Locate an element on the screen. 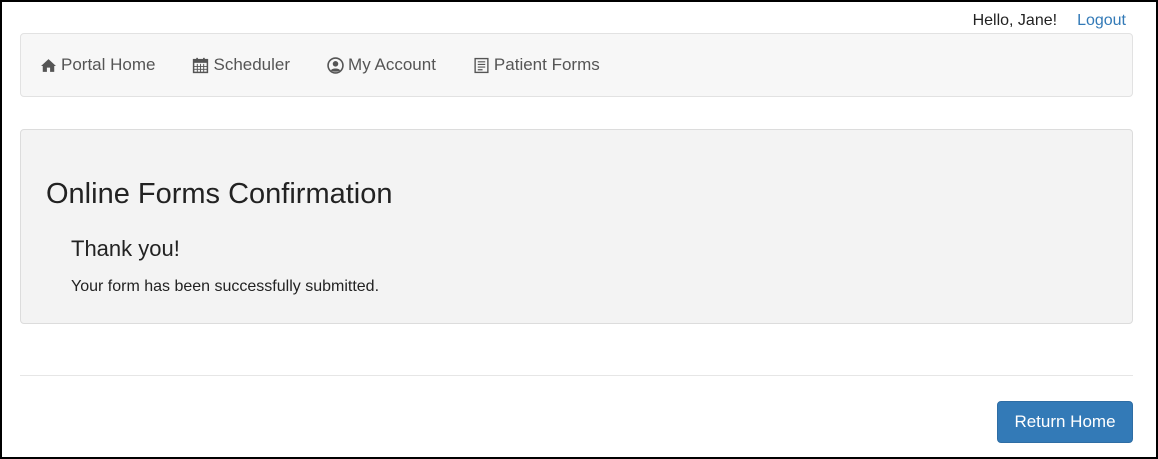 The width and height of the screenshot is (1158, 459). nav-item-label: Portal Home is located at coordinates (108, 64).